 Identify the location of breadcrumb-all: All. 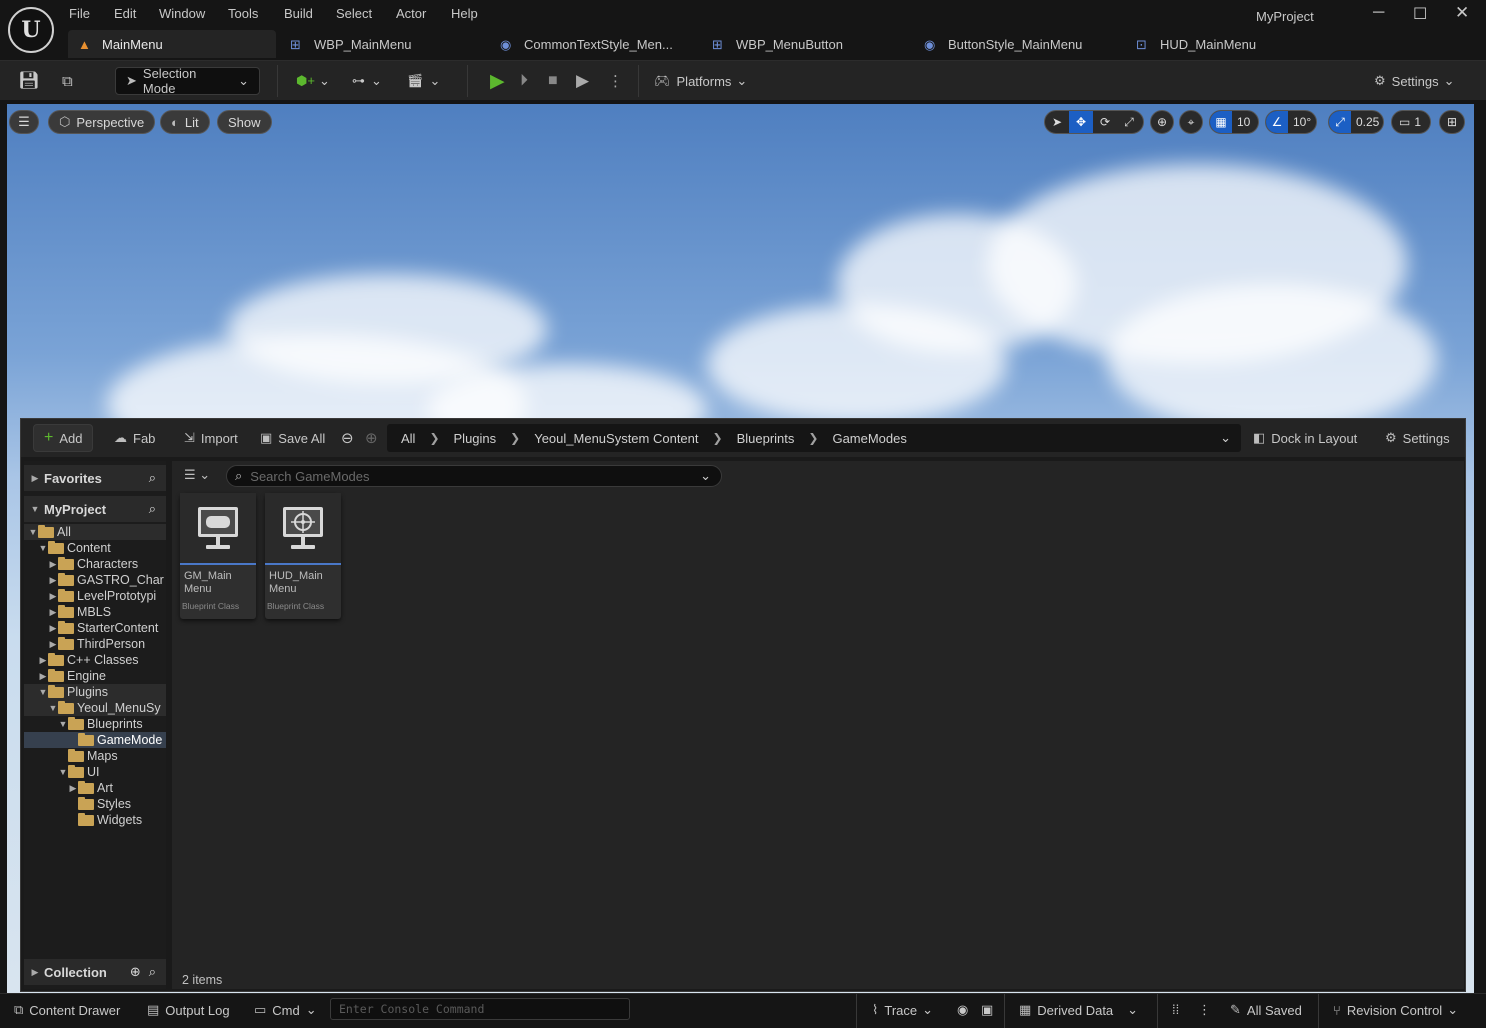
(408, 438).